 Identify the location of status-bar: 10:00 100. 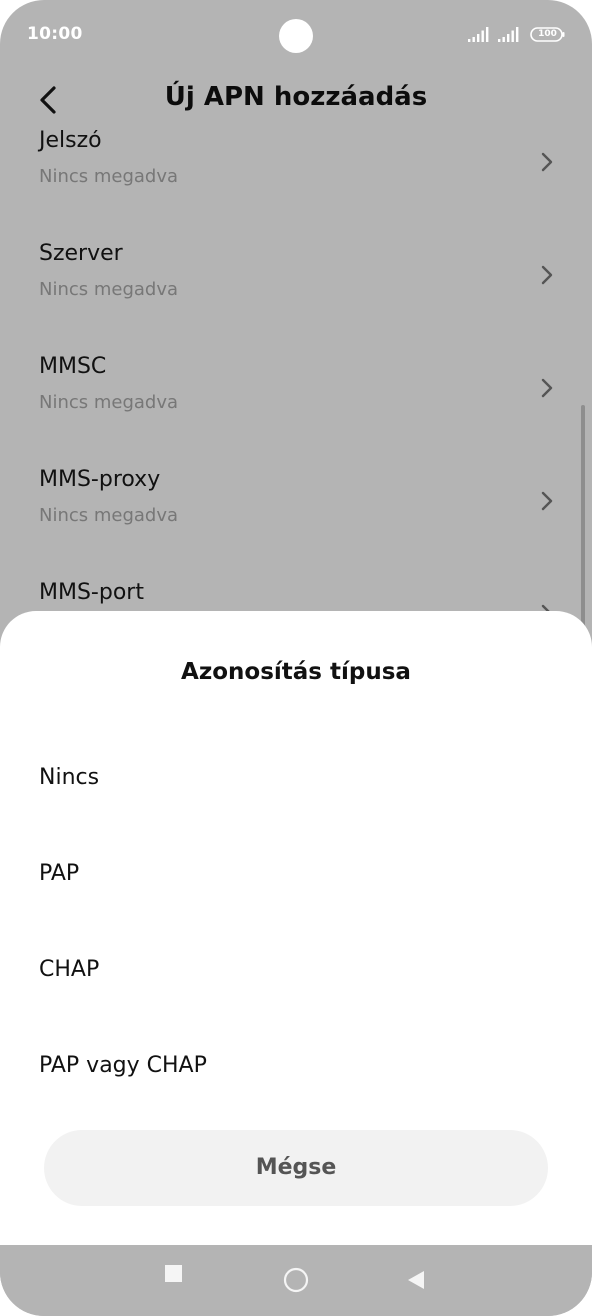
(296, 35).